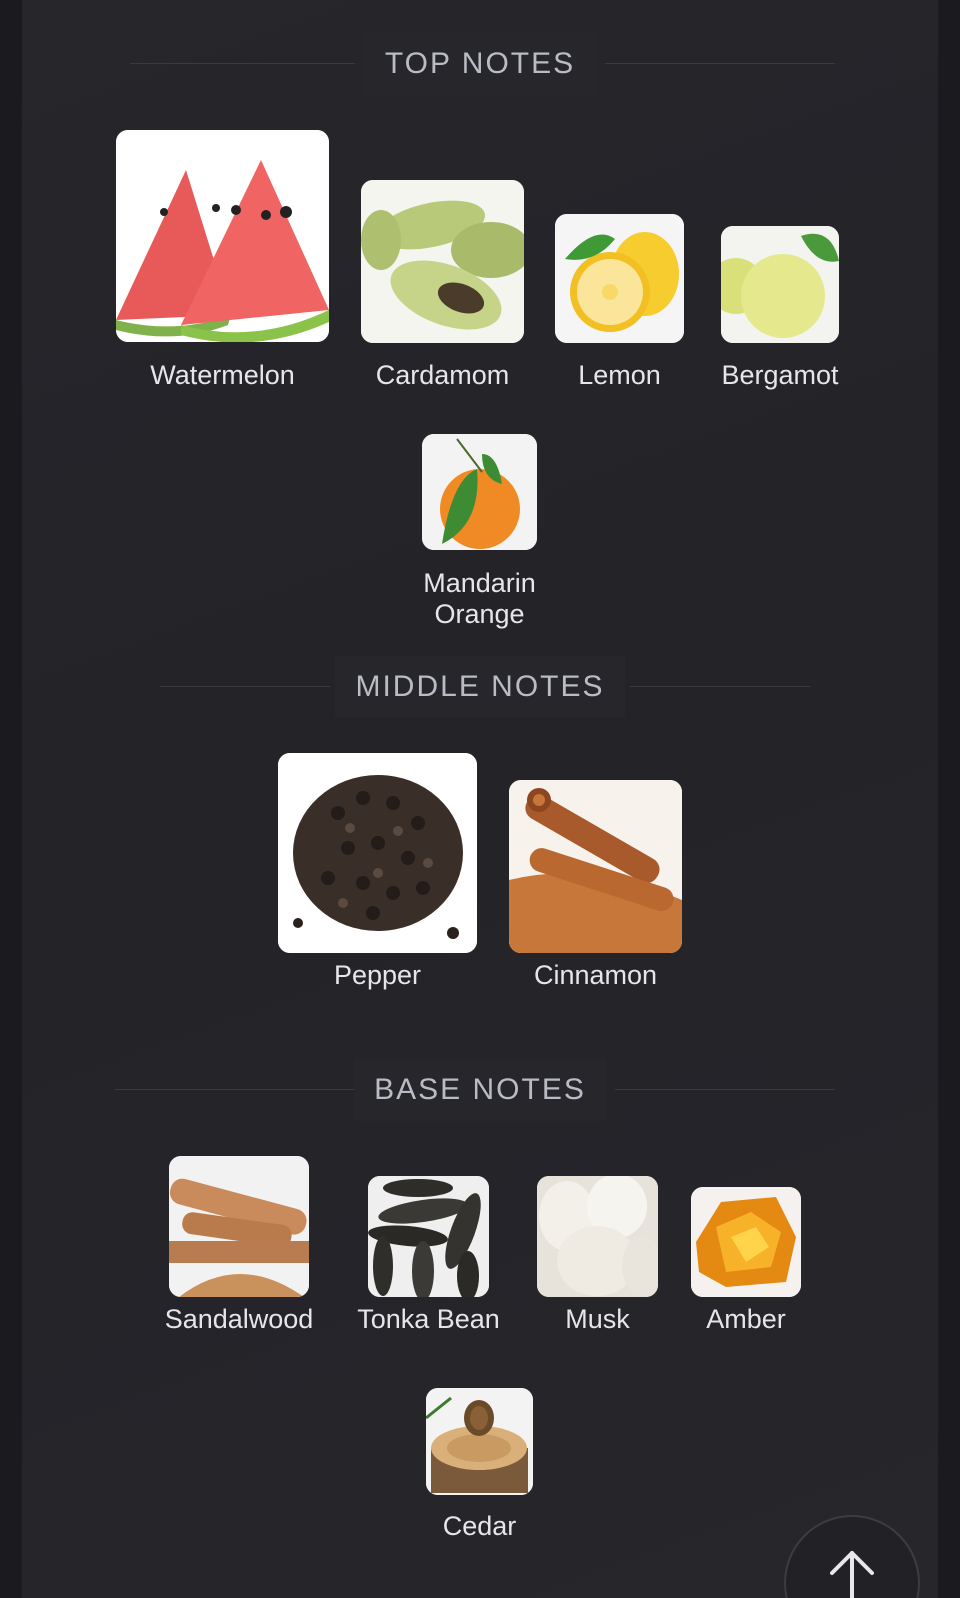 Image resolution: width=960 pixels, height=1598 pixels. I want to click on note-label: Cinnamon, so click(595, 975).